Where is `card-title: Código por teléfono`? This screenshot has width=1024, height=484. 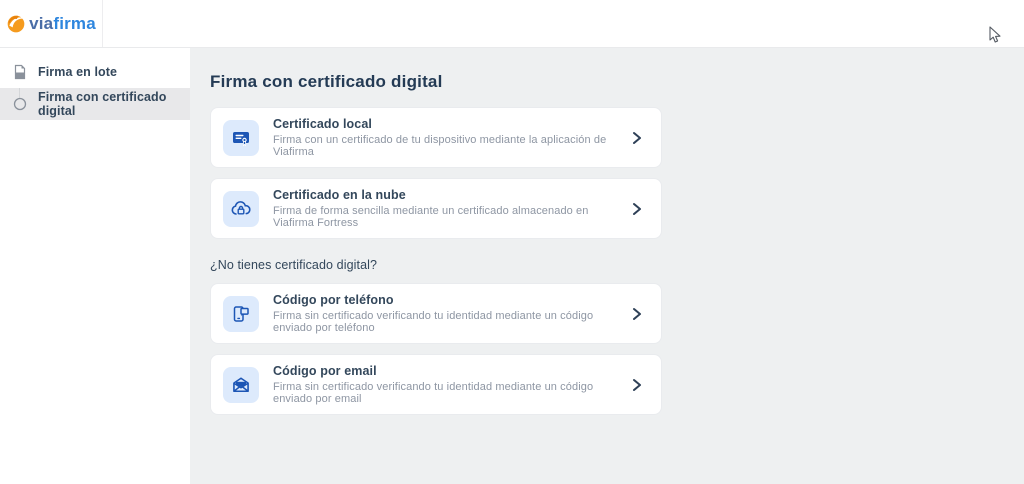 card-title: Código por teléfono is located at coordinates (333, 300).